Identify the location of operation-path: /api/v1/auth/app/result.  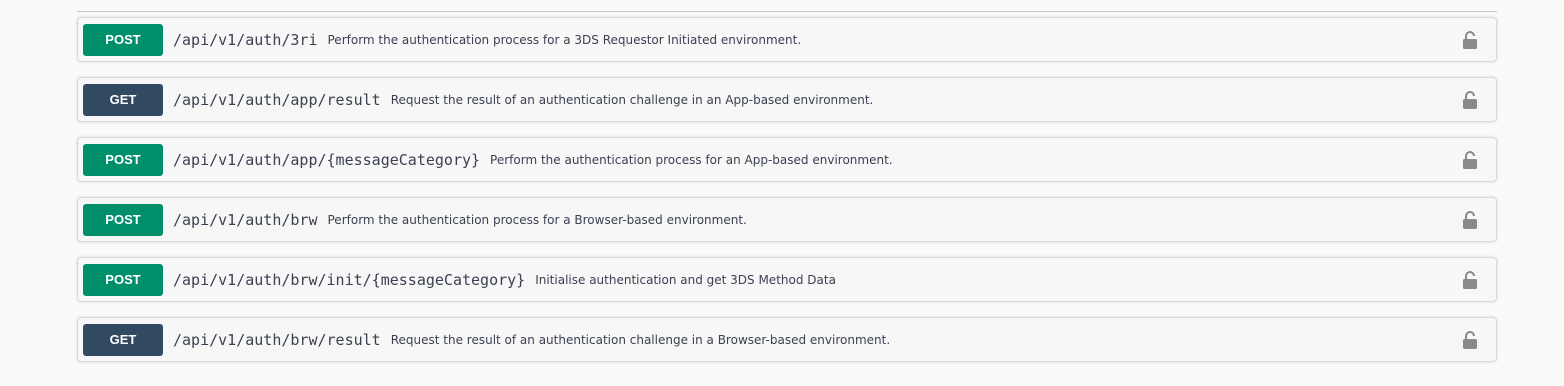
(277, 99).